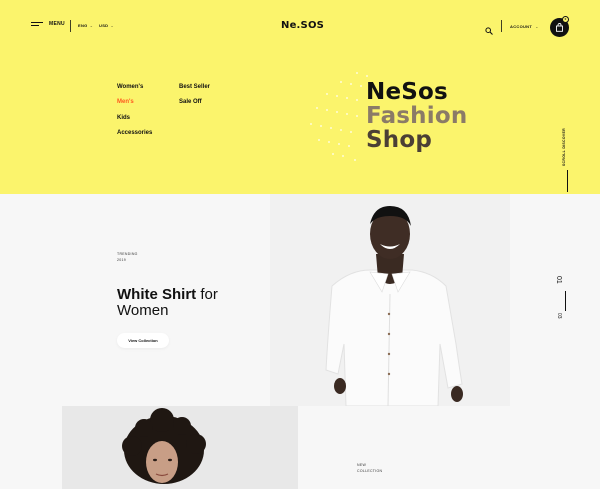 This screenshot has height=489, width=600. What do you see at coordinates (83, 25) in the screenshot?
I see `language-value: ENG` at bounding box center [83, 25].